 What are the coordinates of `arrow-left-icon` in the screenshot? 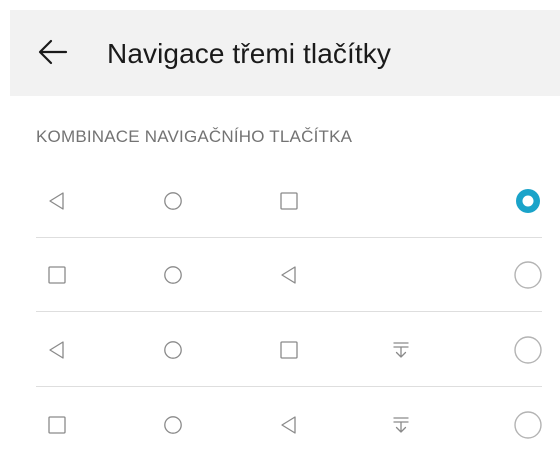 It's located at (53, 52).